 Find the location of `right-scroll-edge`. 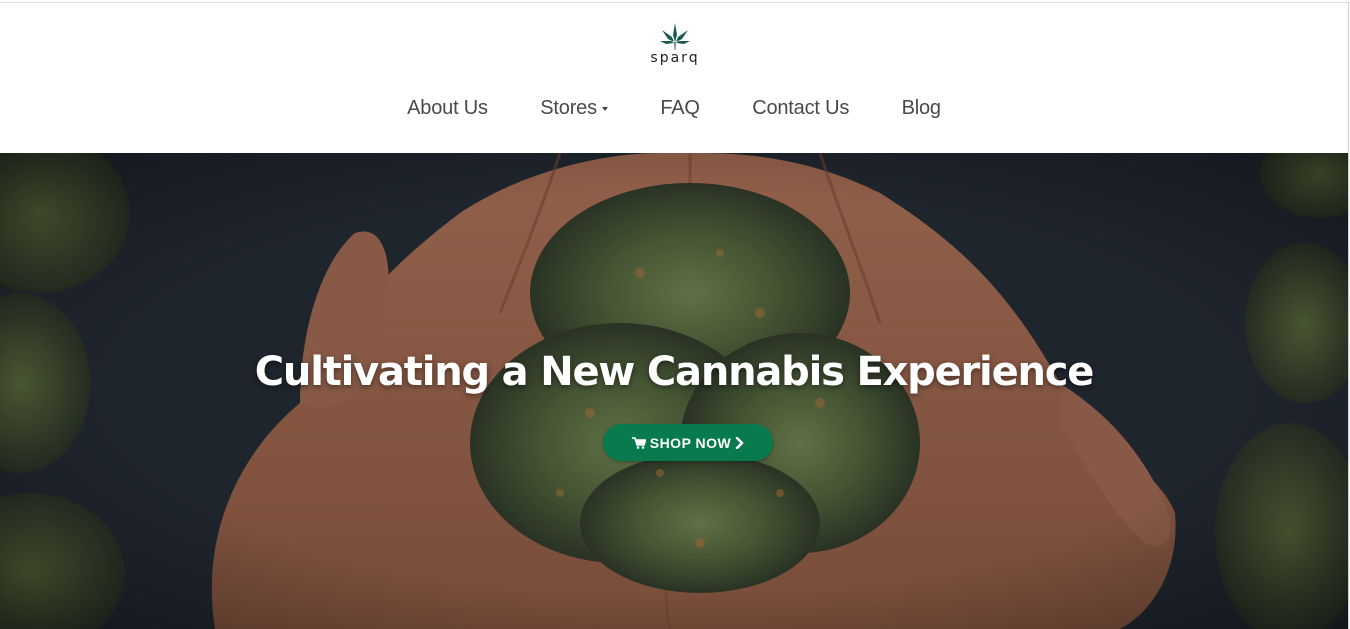

right-scroll-edge is located at coordinates (1348, 315).